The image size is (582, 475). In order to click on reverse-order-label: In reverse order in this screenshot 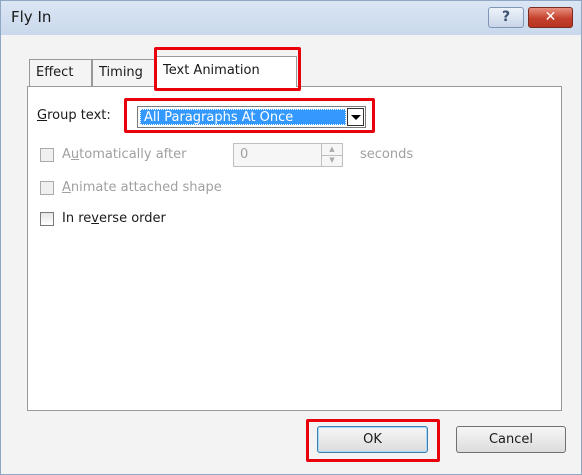, I will do `click(114, 218)`.